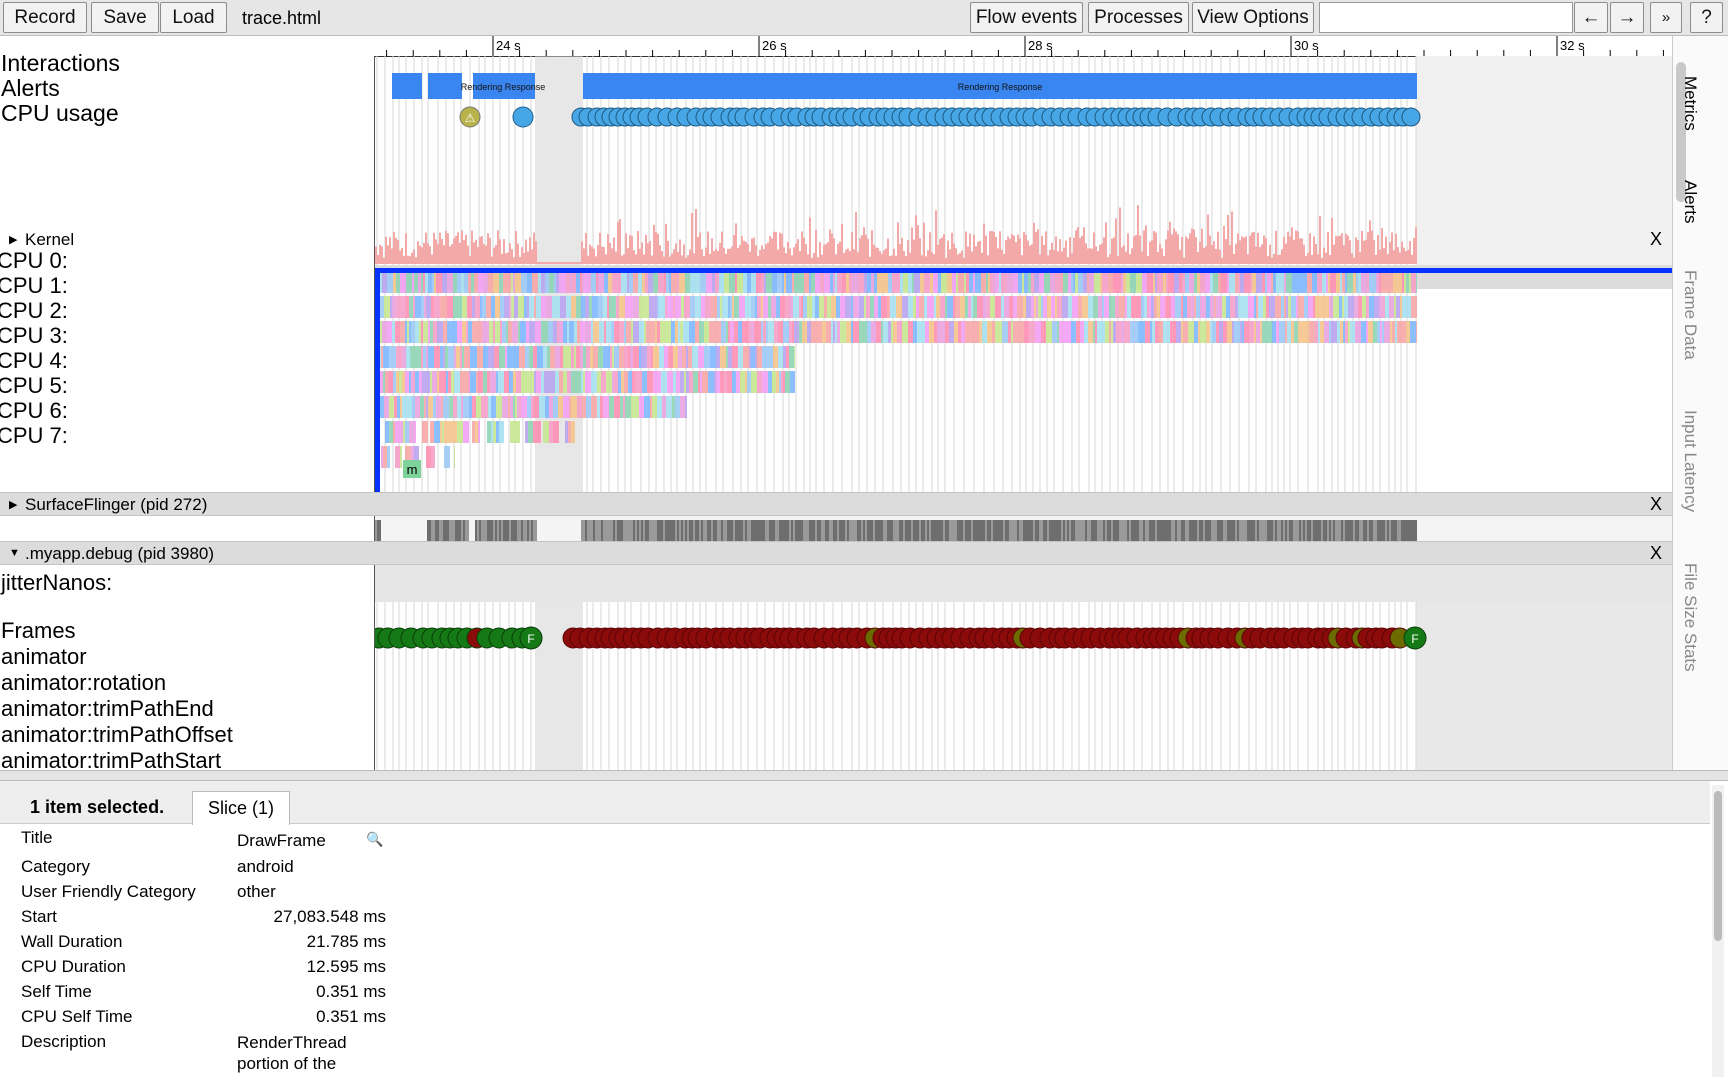 The height and width of the screenshot is (1080, 1728). Describe the element at coordinates (1690, 617) in the screenshot. I see `side-tab-file-size-stats: File Size Stats` at that location.